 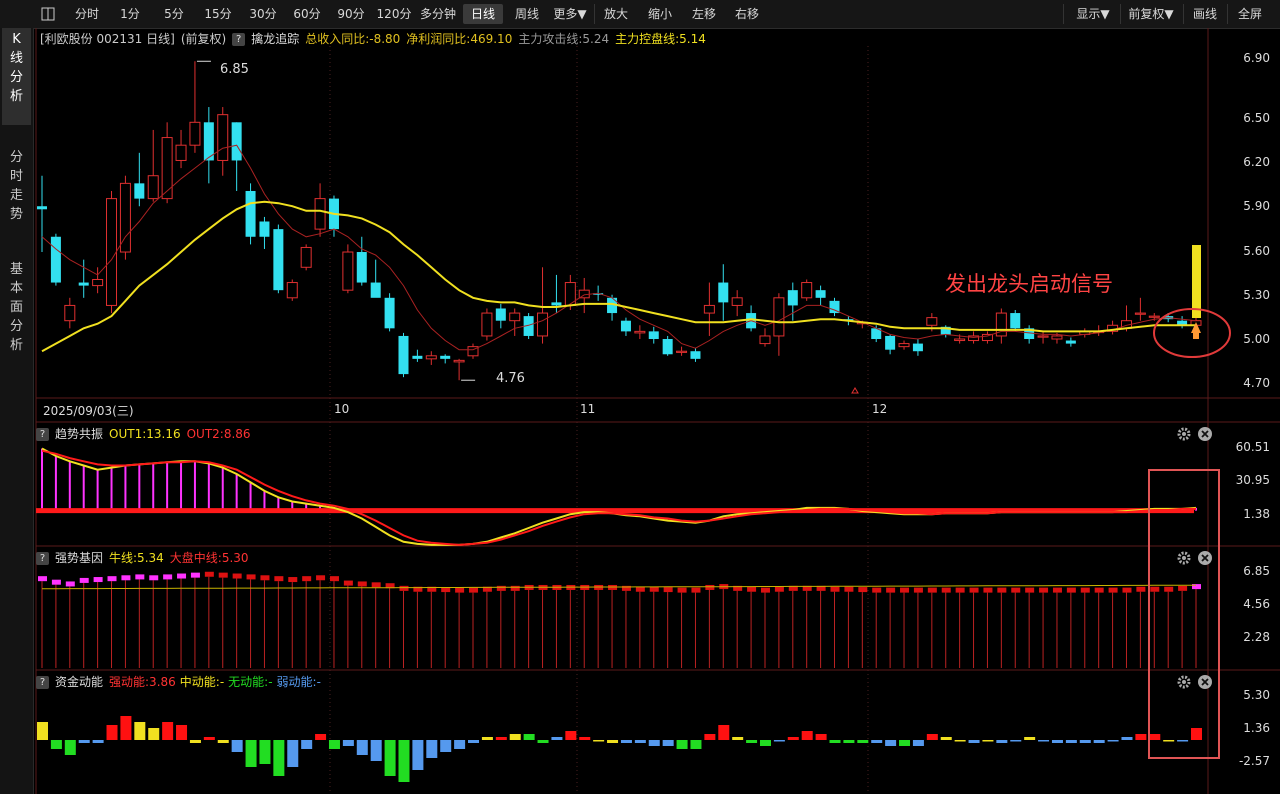 What do you see at coordinates (1256, 339) in the screenshot?
I see `axis-label: 5.00` at bounding box center [1256, 339].